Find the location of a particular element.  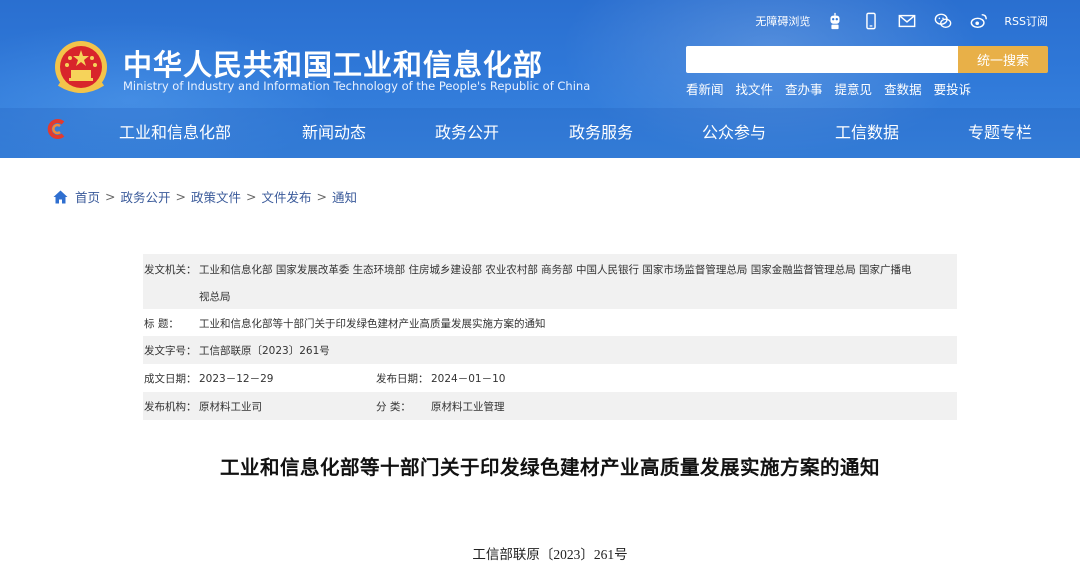

meta-label-title: 标 题： is located at coordinates (161, 324).